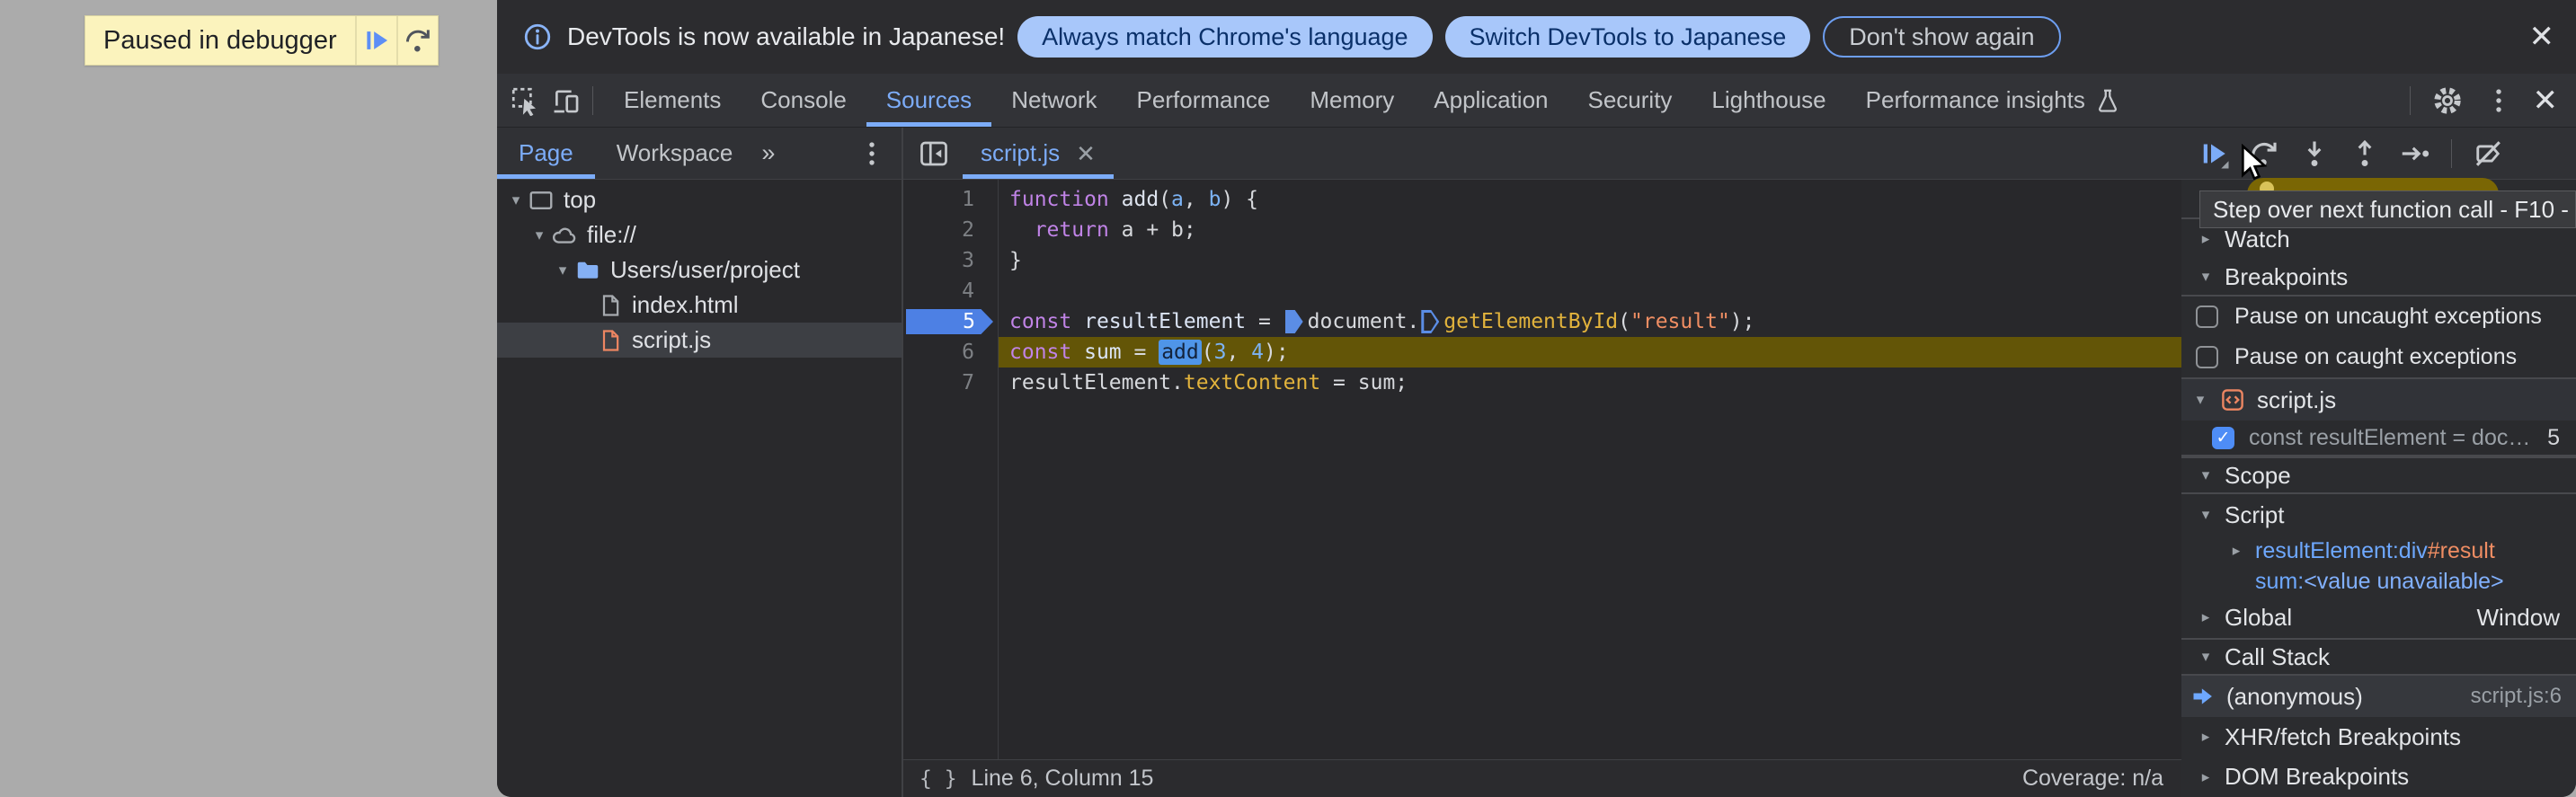 Image resolution: width=2576 pixels, height=797 pixels. I want to click on resume-button, so click(2214, 153).